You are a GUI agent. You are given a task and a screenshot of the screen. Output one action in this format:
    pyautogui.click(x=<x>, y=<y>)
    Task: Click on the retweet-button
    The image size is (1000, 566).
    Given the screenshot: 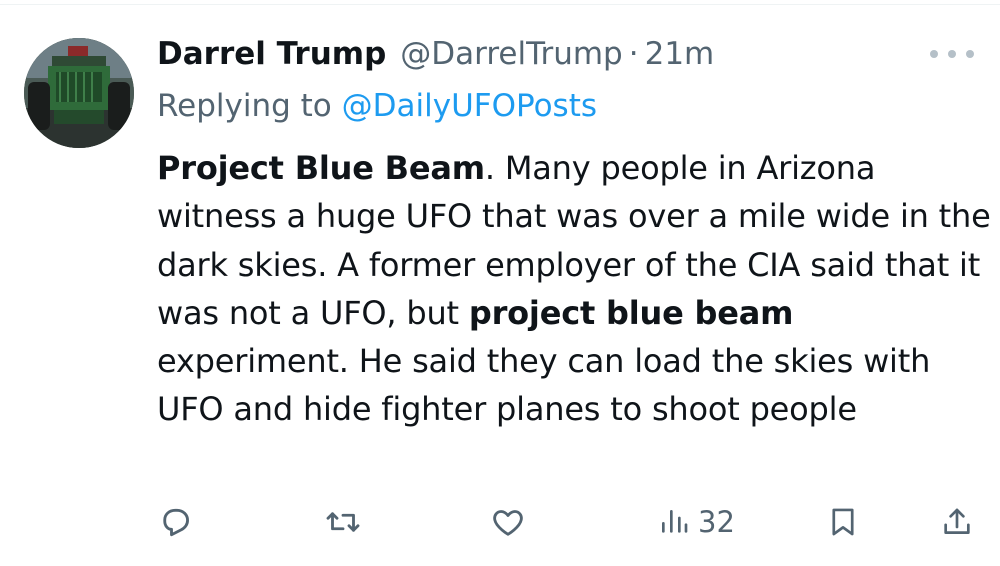 What is the action you would take?
    pyautogui.click(x=343, y=522)
    